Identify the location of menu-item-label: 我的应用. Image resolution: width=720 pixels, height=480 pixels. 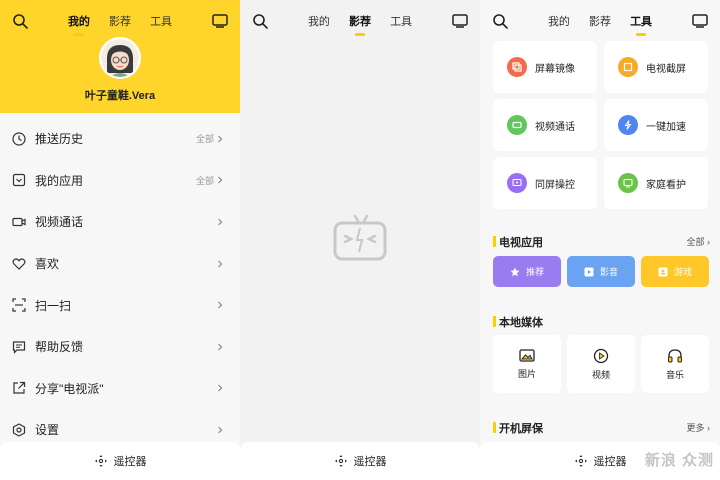
(59, 180).